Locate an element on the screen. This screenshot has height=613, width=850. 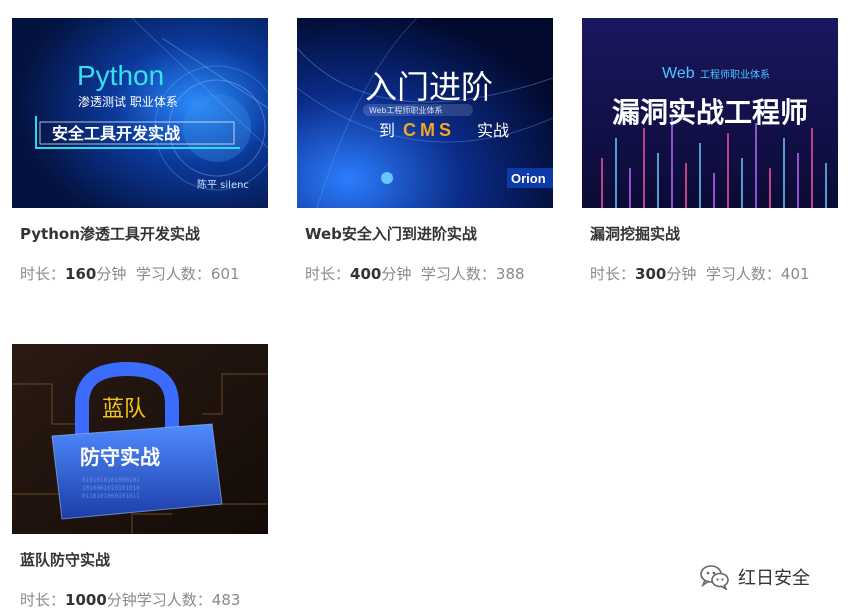
course-banner-web: 入门进阶 Web工程师职业体系 到 CMS 实战 Orion is located at coordinates (425, 113).